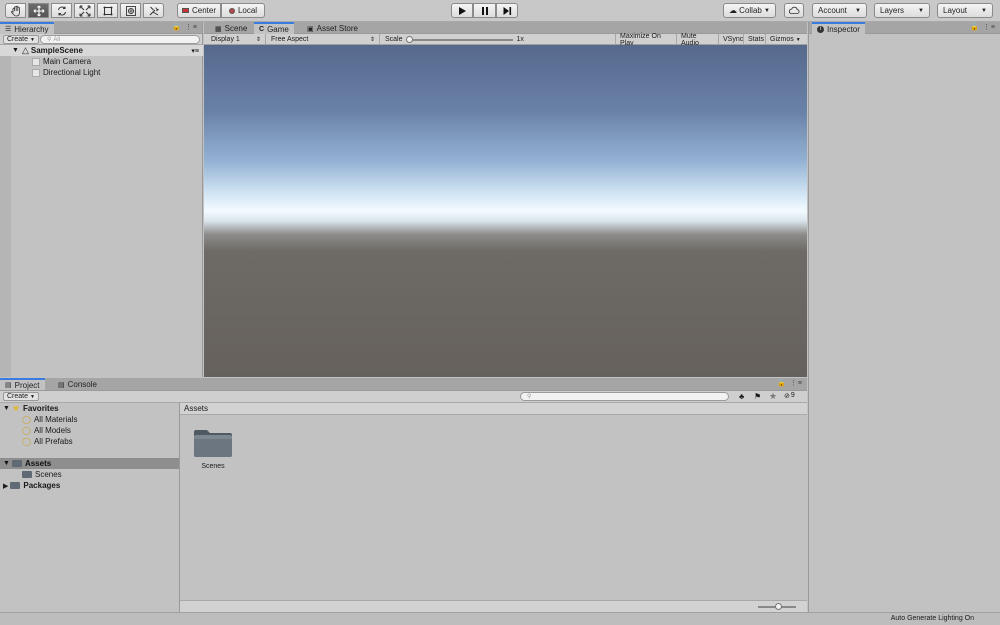 The width and height of the screenshot is (1000, 625). I want to click on tab-inspector: i Inspector, so click(838, 28).